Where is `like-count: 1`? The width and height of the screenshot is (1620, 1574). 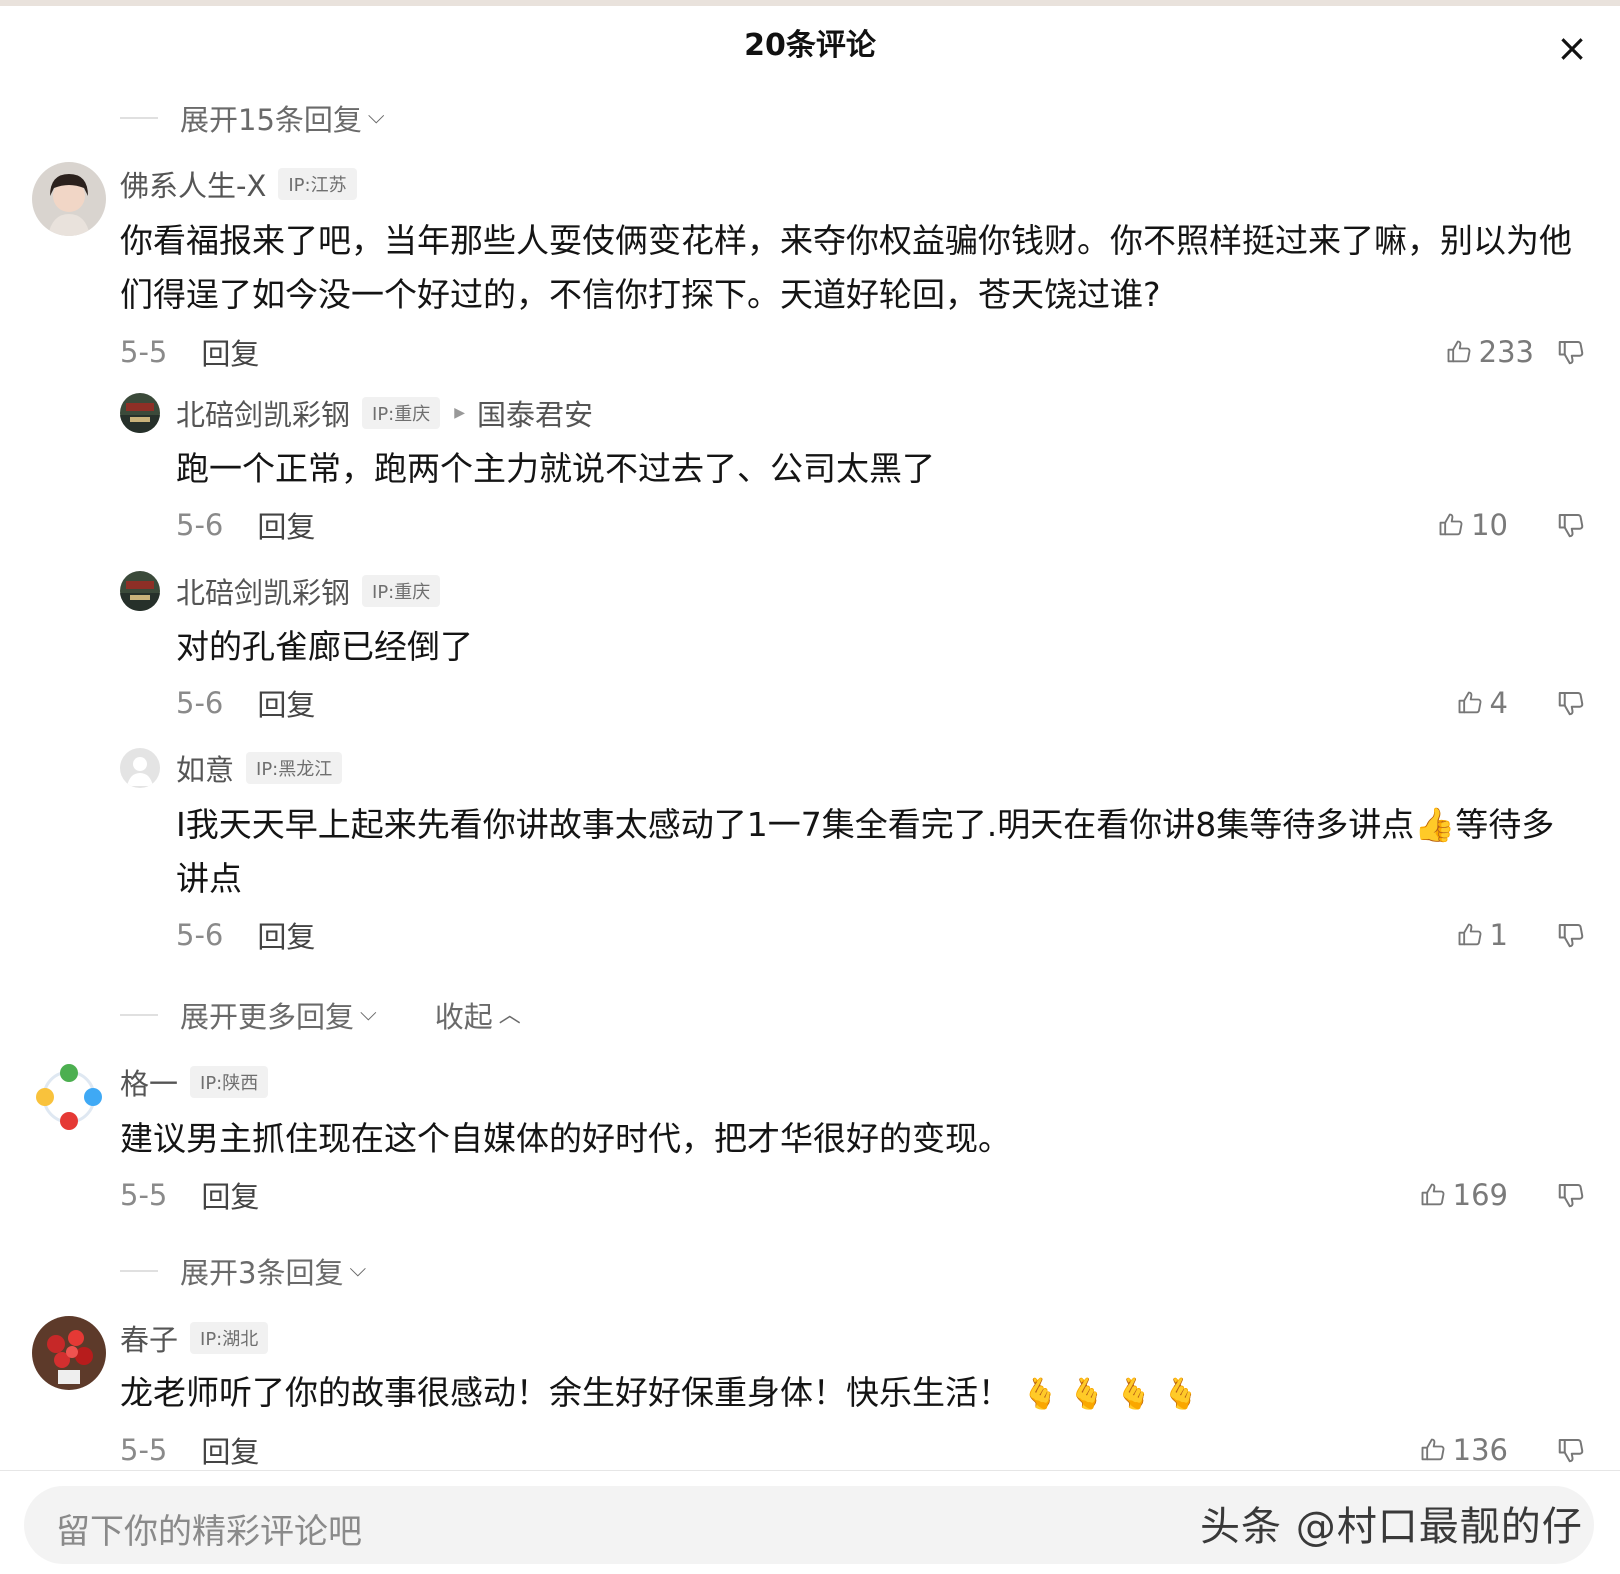
like-count: 1 is located at coordinates (1498, 935).